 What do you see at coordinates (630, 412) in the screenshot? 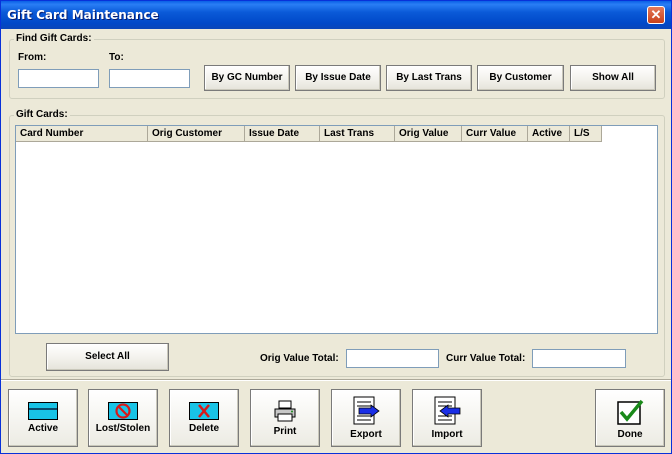
I see `checkmark-icon` at bounding box center [630, 412].